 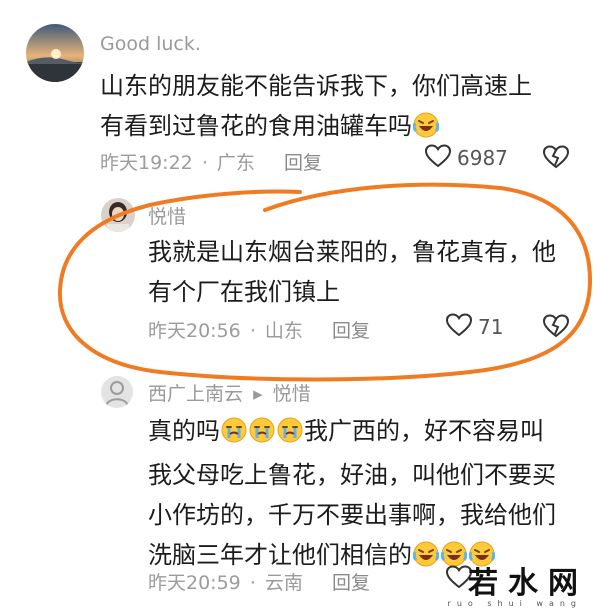 I want to click on comment-text-line: 山东的朋友能不能告诉我下，你们高速上, so click(x=316, y=86).